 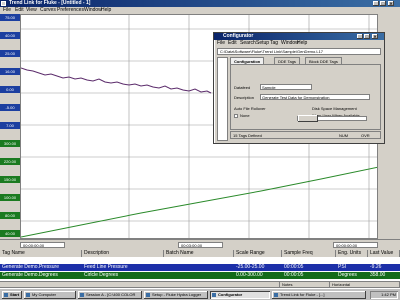 What do you see at coordinates (244, 97) in the screenshot?
I see `description-label: Description` at bounding box center [244, 97].